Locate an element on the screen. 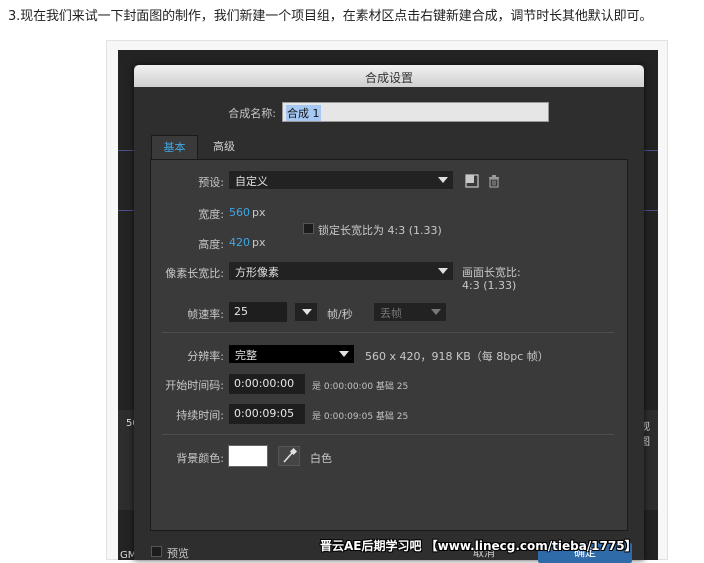 This screenshot has height=563, width=704. start-timecode-info: 是 0:00:00:00 基础 25 is located at coordinates (360, 387).